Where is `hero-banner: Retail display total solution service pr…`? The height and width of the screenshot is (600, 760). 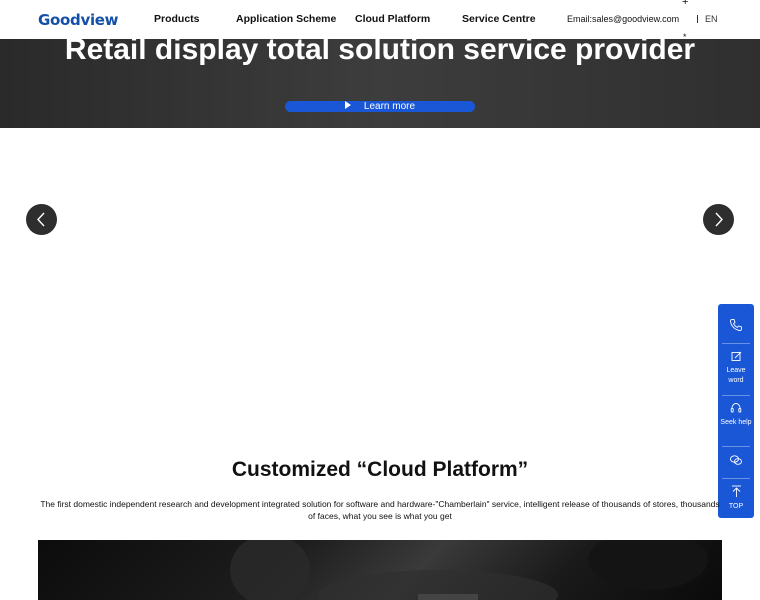
hero-banner: Retail display total solution service pr… is located at coordinates (380, 83).